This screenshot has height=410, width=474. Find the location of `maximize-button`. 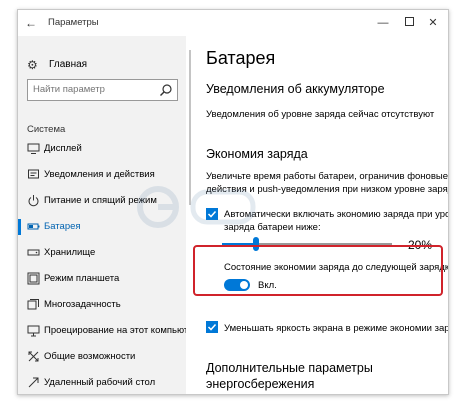

maximize-button is located at coordinates (409, 23).